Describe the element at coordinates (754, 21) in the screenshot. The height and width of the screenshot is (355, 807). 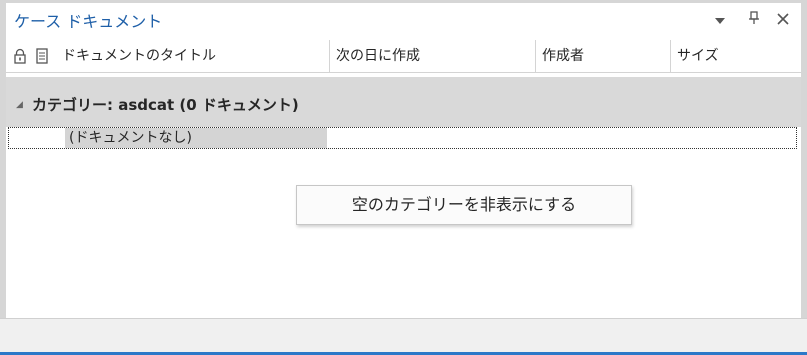
I see `pin-icon` at that location.